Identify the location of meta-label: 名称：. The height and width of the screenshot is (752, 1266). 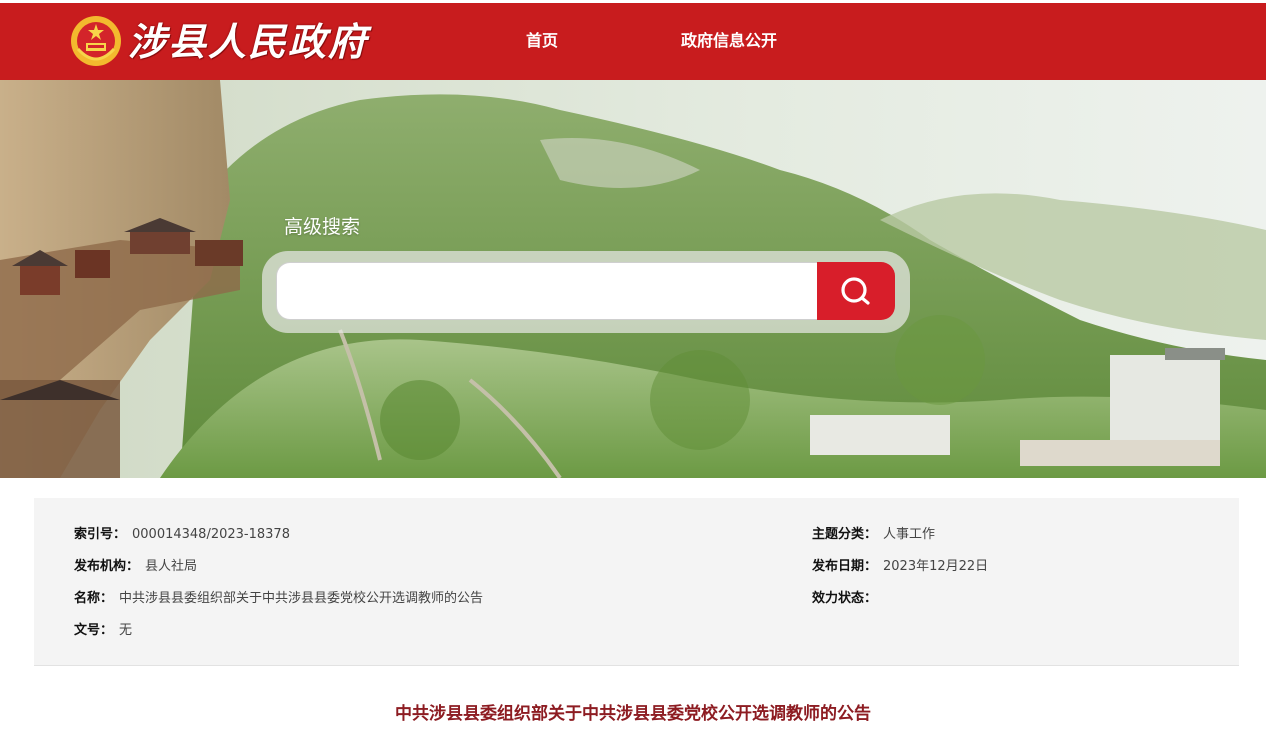
(94, 598).